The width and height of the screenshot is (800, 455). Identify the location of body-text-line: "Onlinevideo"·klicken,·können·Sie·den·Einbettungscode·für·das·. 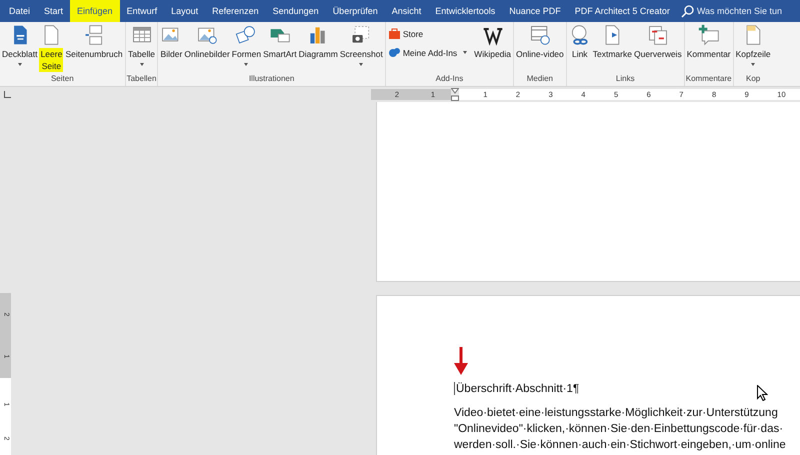
(619, 429).